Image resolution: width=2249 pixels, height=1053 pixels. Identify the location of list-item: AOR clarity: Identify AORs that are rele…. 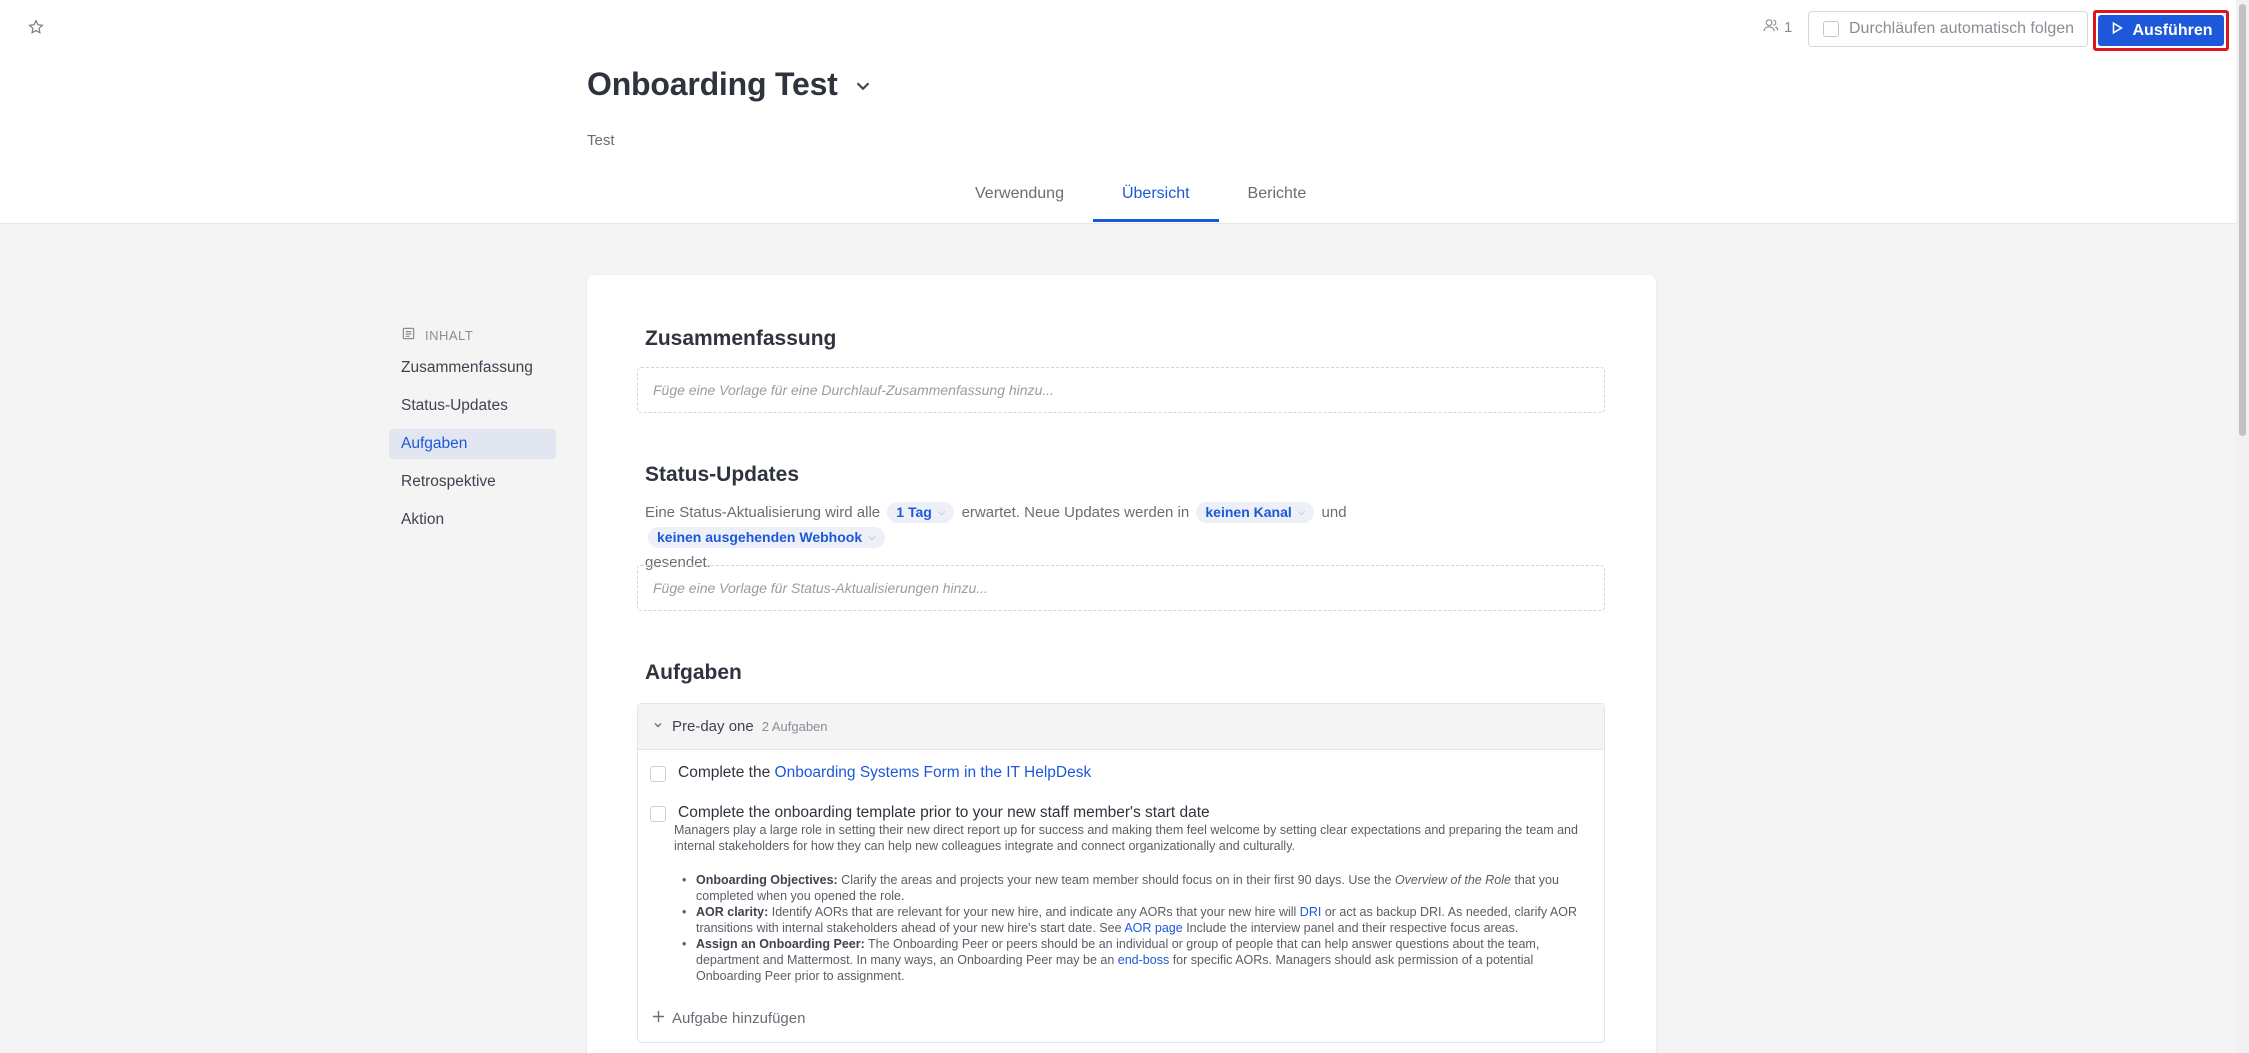
(1139, 920).